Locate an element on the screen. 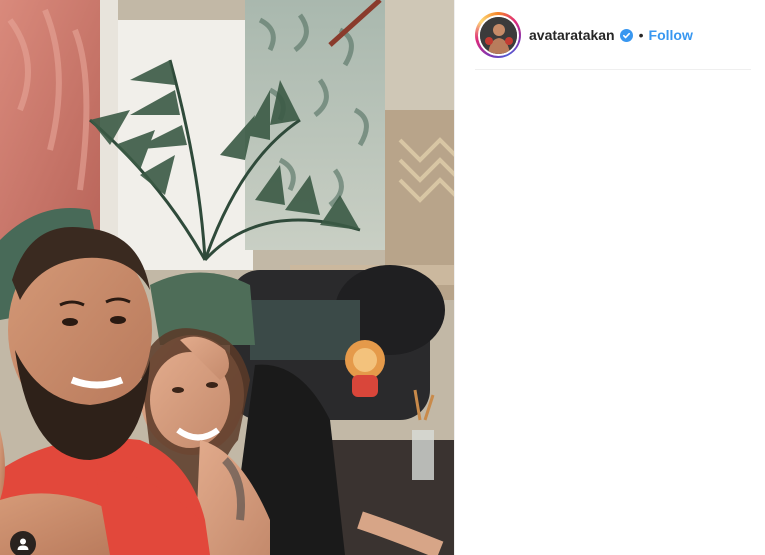 Image resolution: width=765 pixels, height=555 pixels. follow-button: Follow is located at coordinates (671, 35).